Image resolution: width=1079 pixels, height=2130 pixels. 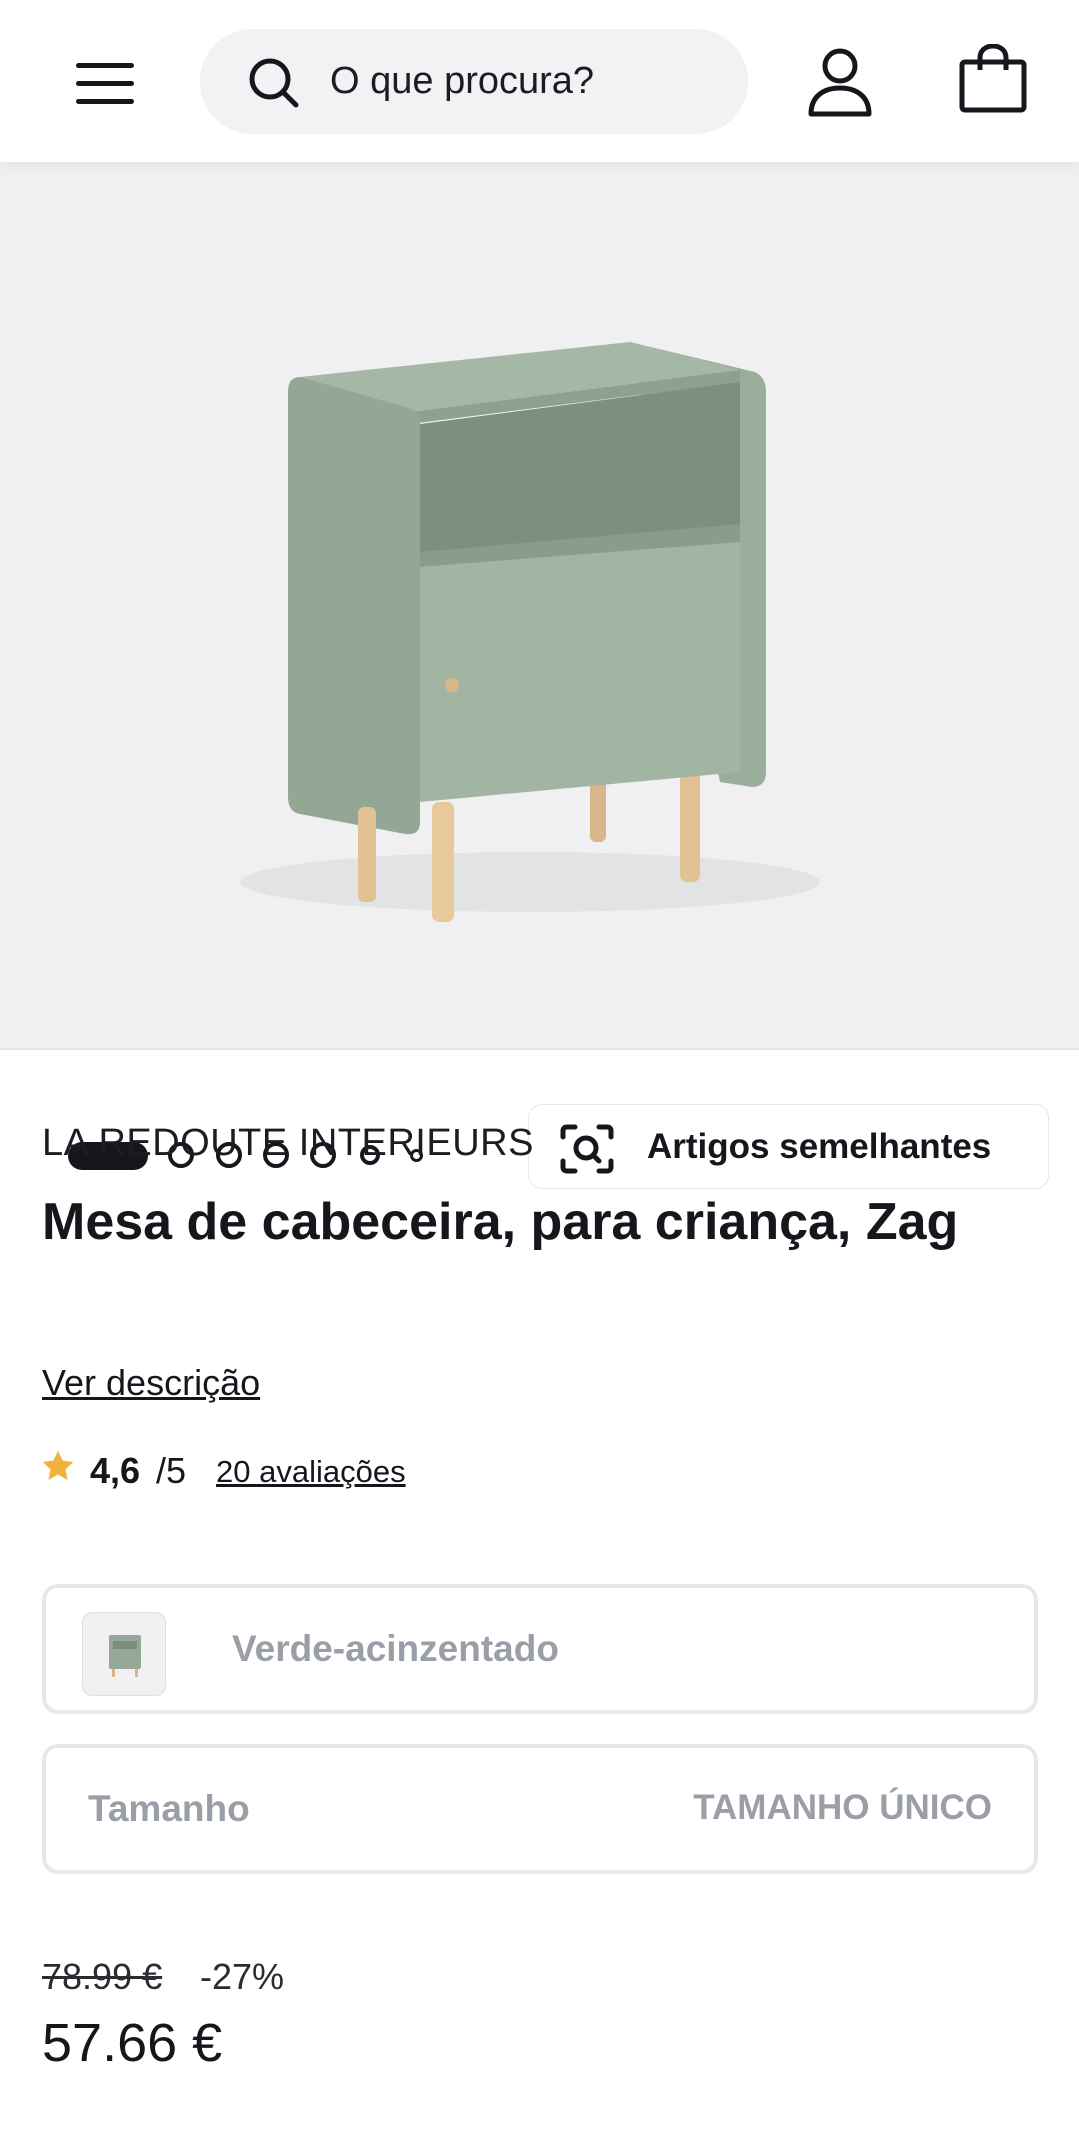 I want to click on top-header, so click(x=539, y=81).